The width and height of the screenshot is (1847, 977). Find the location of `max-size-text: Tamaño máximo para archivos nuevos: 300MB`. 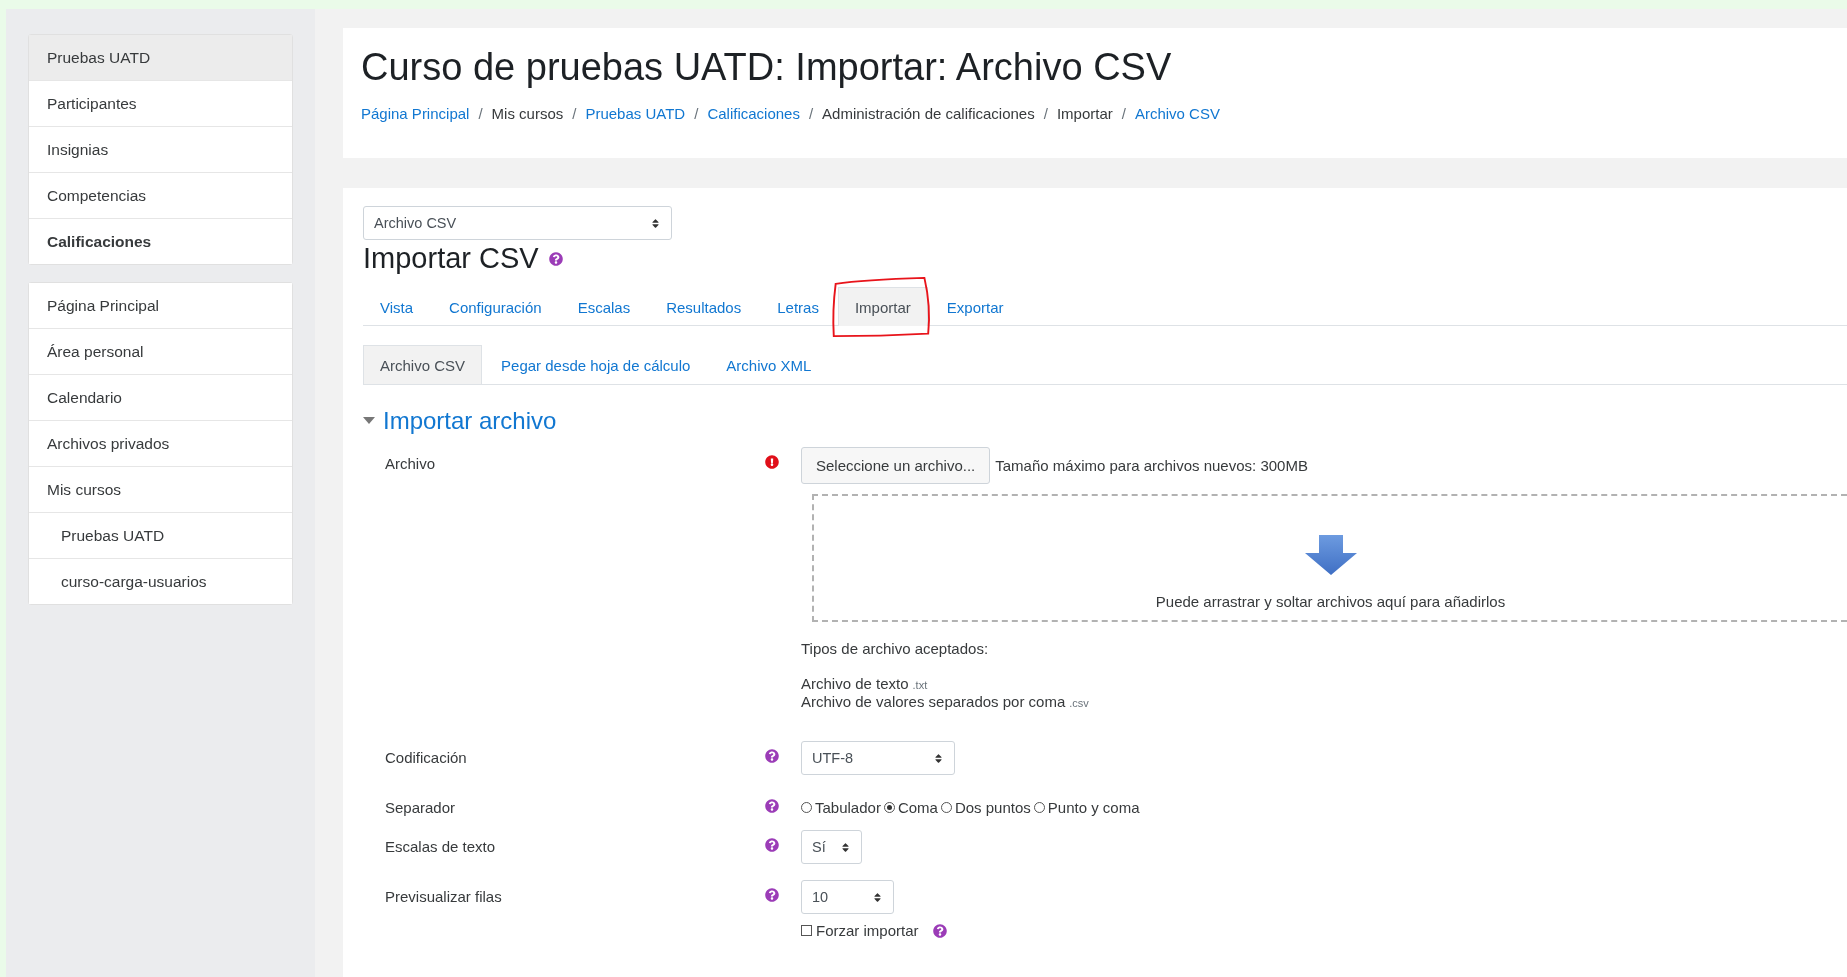

max-size-text: Tamaño máximo para archivos nuevos: 300MB is located at coordinates (1151, 465).